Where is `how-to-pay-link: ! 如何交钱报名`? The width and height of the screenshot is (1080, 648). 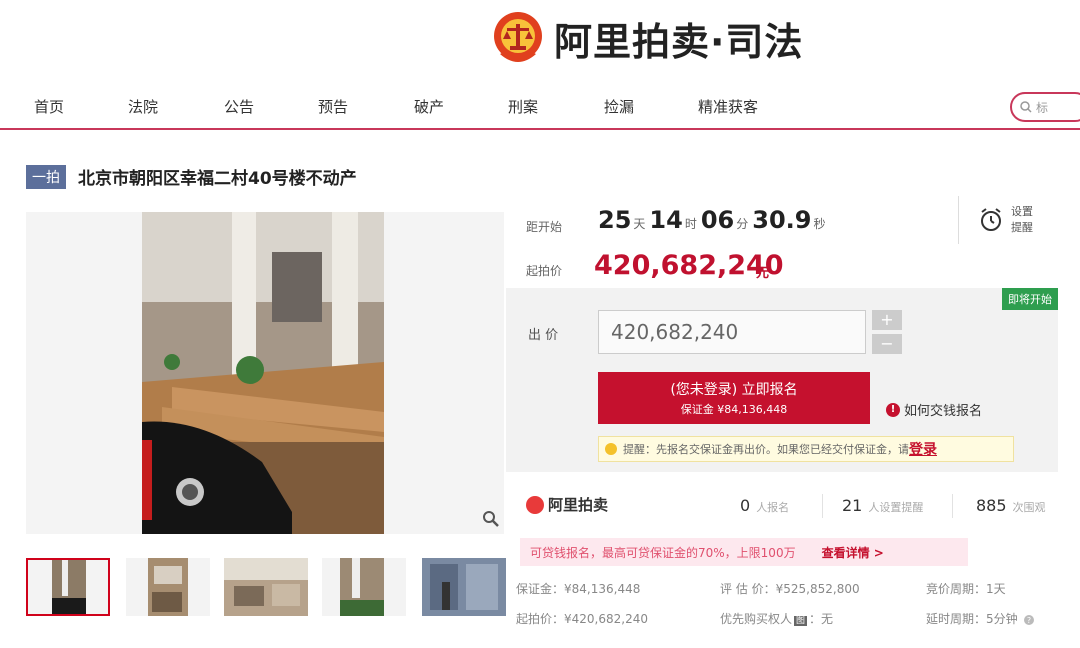
how-to-pay-link: ! 如何交钱报名 is located at coordinates (934, 409).